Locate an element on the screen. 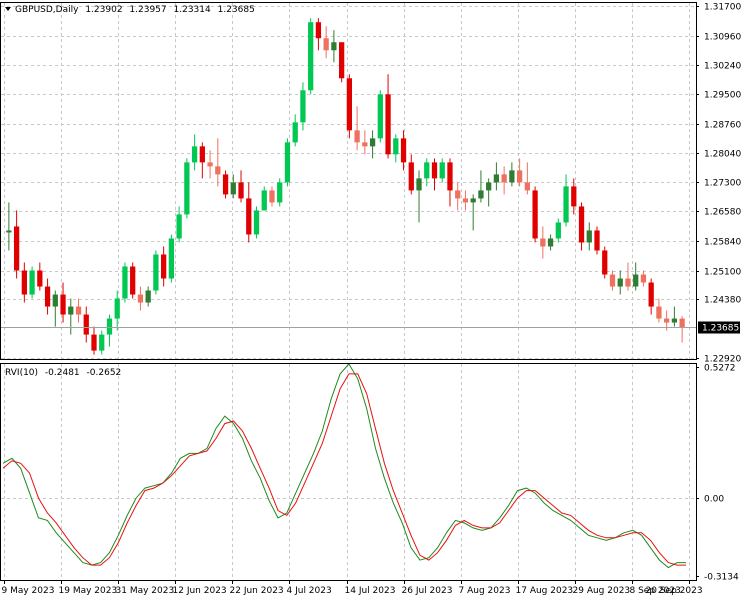  price-tick-label: 1.25100 is located at coordinates (722, 273).